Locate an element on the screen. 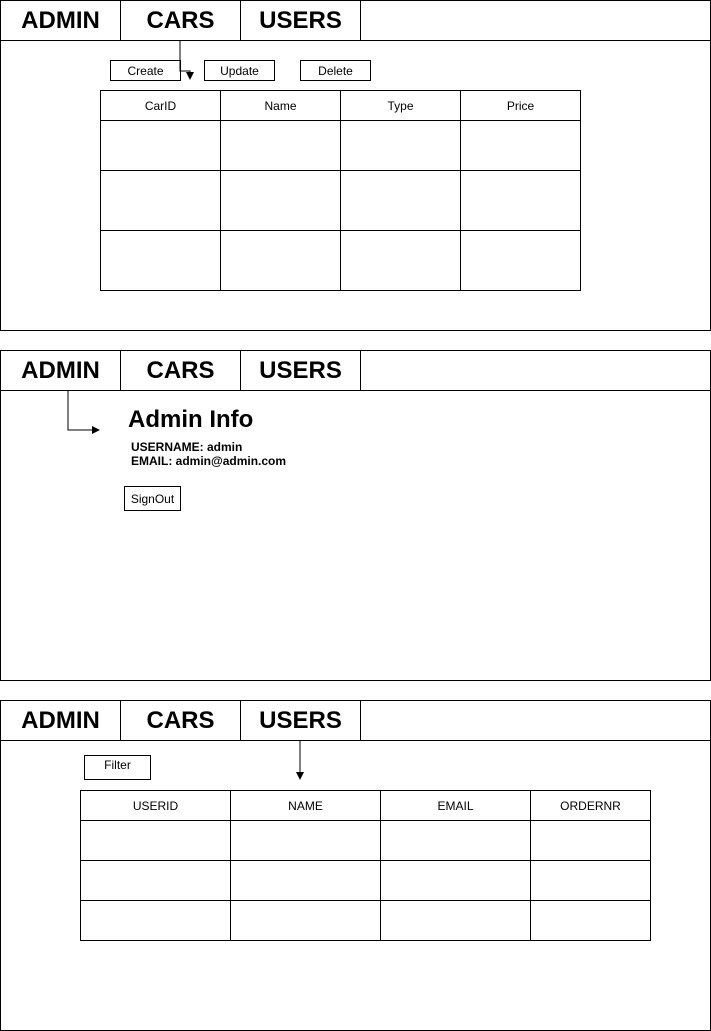 The height and width of the screenshot is (1031, 711). column-header-price: Price is located at coordinates (520, 105).